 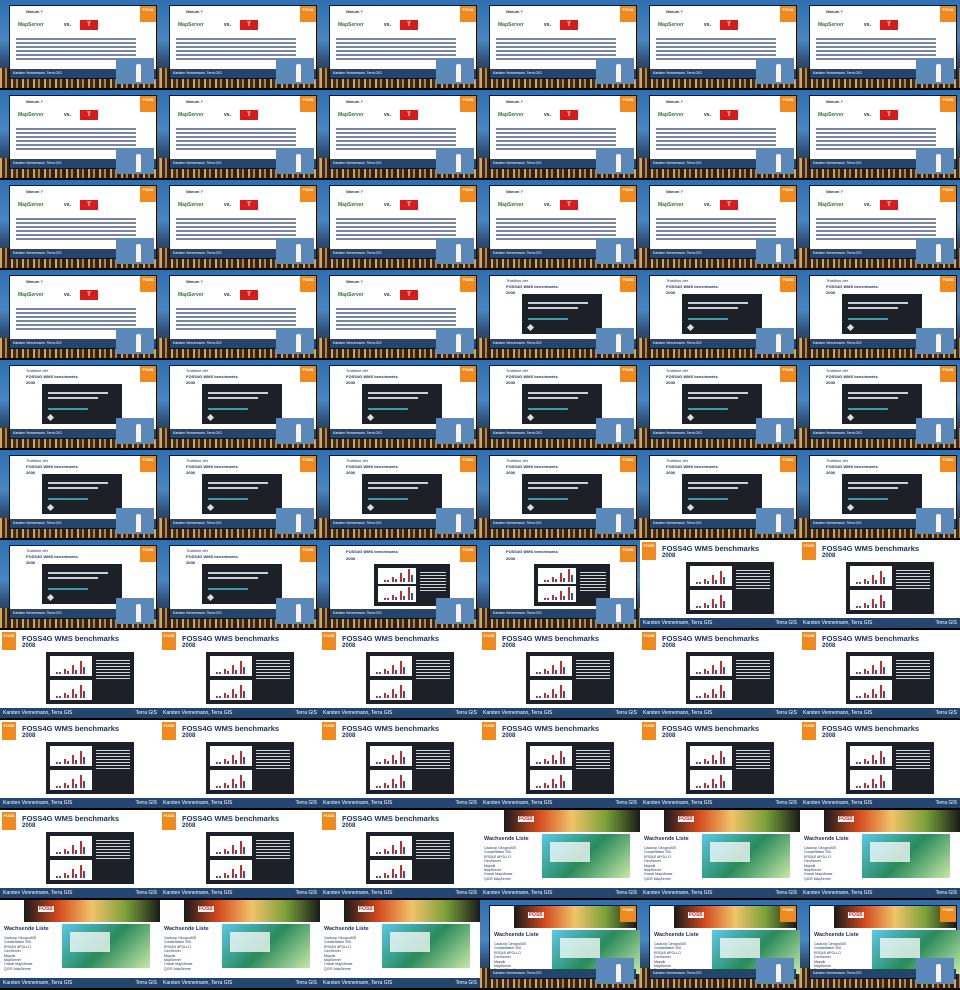 What do you see at coordinates (227, 115) in the screenshot?
I see `vs-label: vs.` at bounding box center [227, 115].